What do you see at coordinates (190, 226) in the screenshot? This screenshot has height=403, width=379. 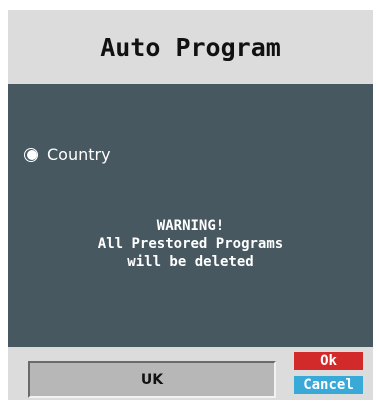 I see `warning-title: WARNING!` at bounding box center [190, 226].